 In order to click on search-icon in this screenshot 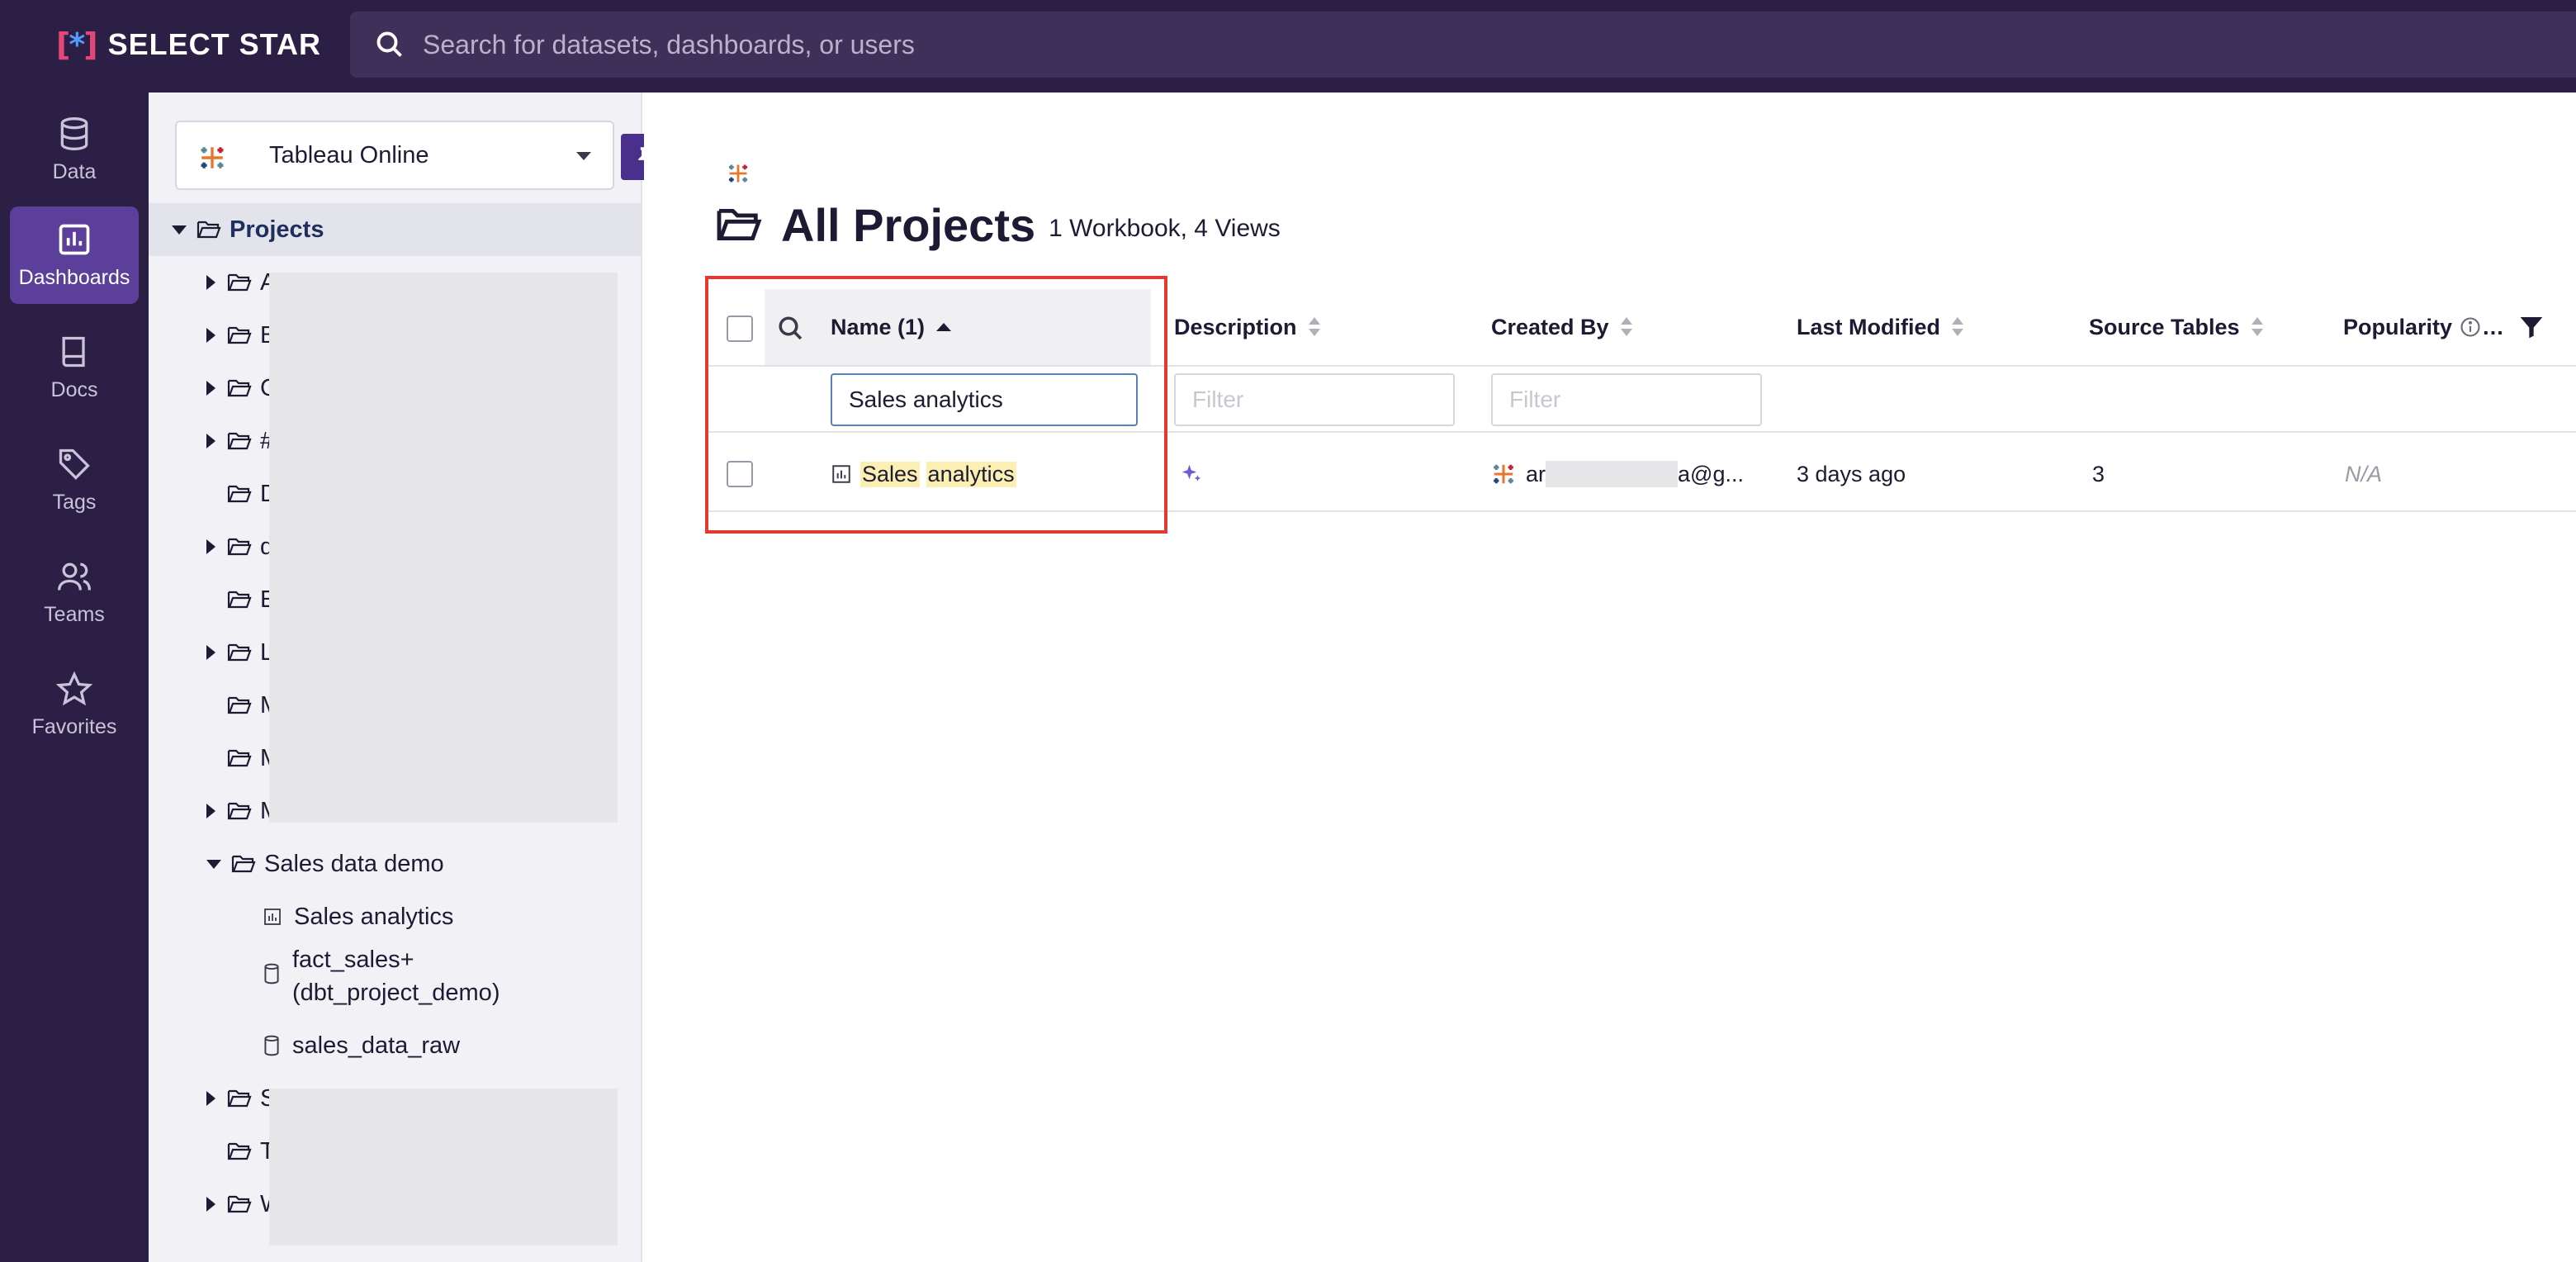, I will do `click(389, 44)`.